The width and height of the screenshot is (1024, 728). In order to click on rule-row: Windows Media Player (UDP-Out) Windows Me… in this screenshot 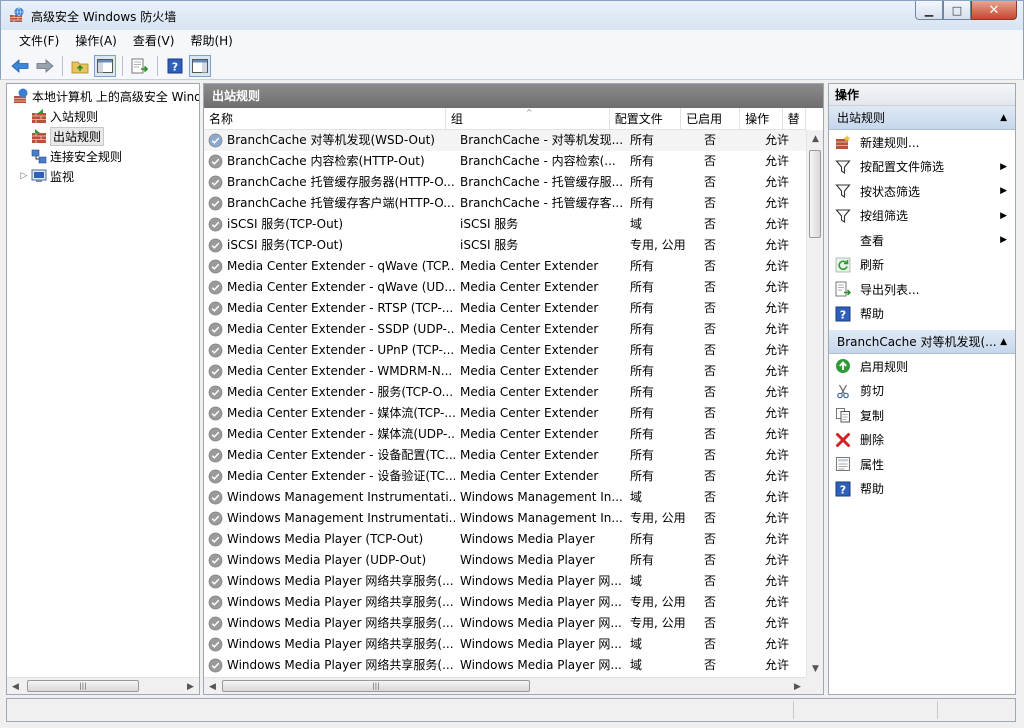, I will do `click(505, 560)`.